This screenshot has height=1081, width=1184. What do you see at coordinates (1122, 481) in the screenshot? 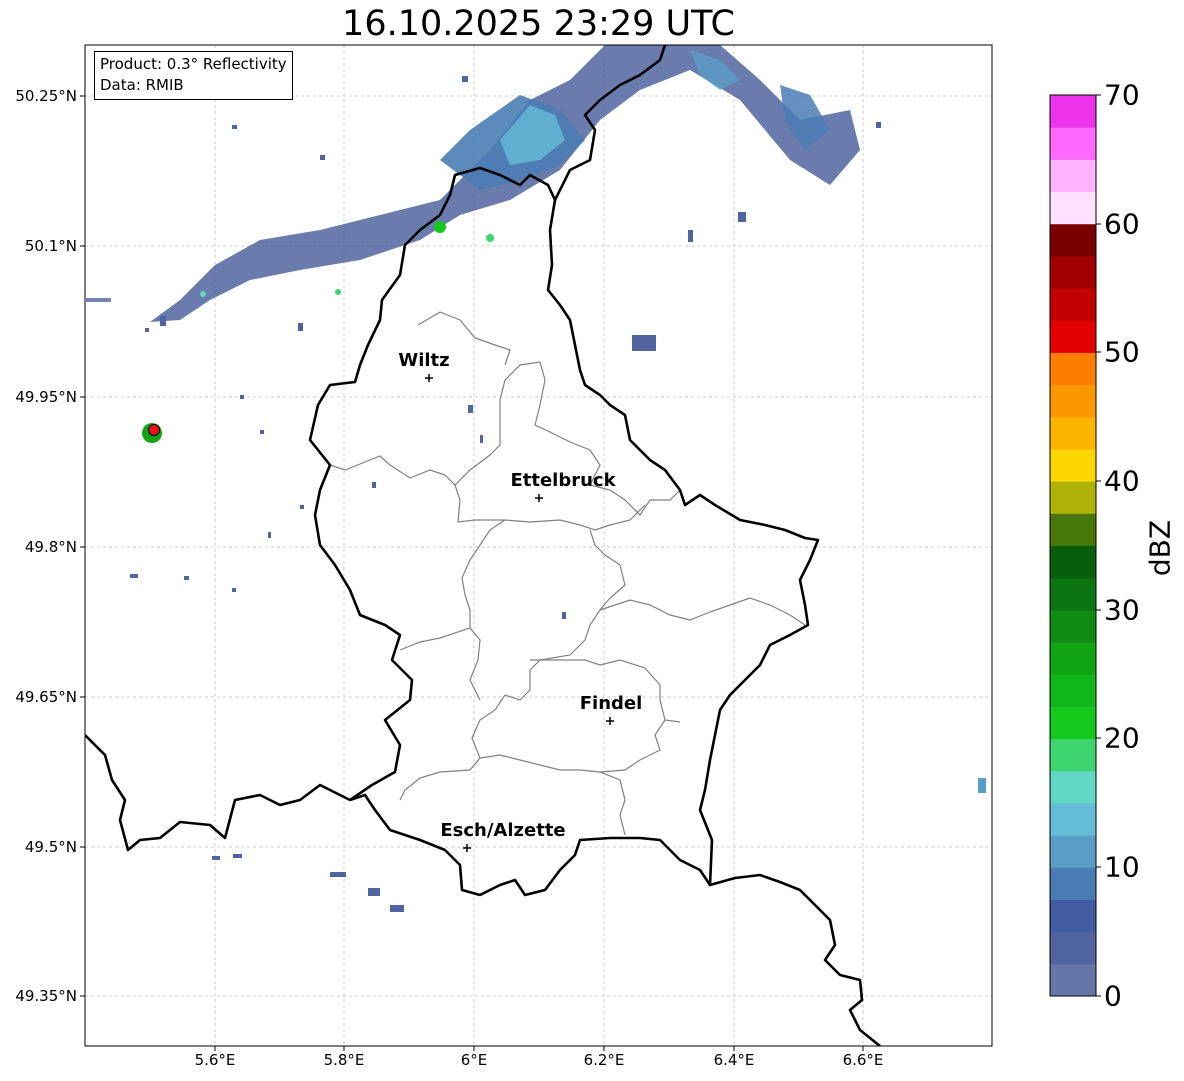
I see `colorbar-tick-label: 40` at bounding box center [1122, 481].